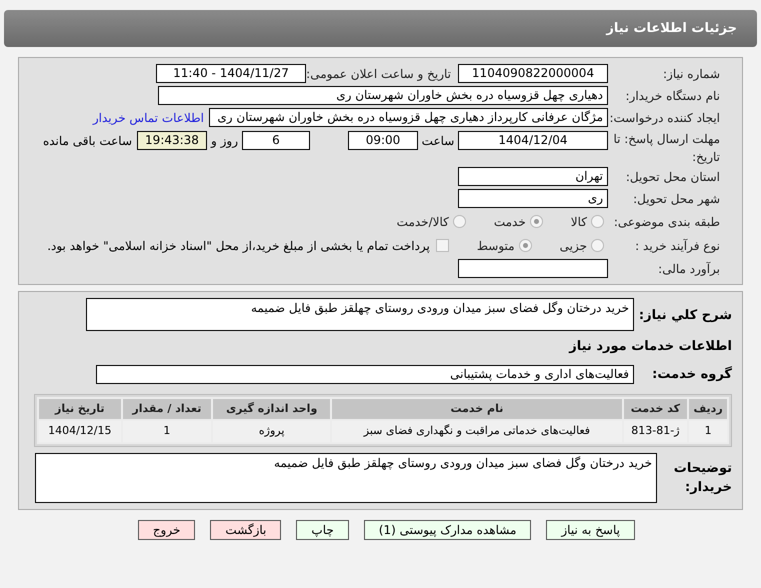  What do you see at coordinates (510, 222) in the screenshot?
I see `radio-label: خدمت` at bounding box center [510, 222].